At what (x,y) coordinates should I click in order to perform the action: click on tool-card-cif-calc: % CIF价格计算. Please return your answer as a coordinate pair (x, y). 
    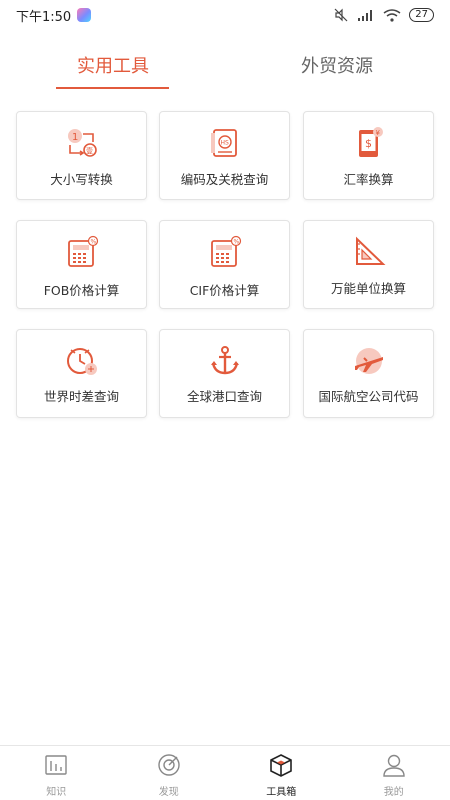
    Looking at the image, I should click on (224, 264).